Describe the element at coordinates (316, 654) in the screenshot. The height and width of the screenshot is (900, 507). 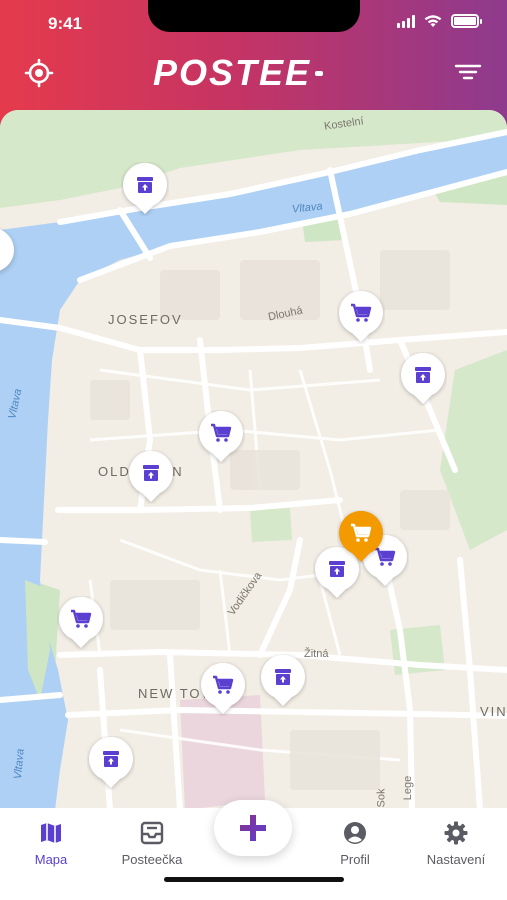
I see `street-label-zitna: Žitná` at that location.